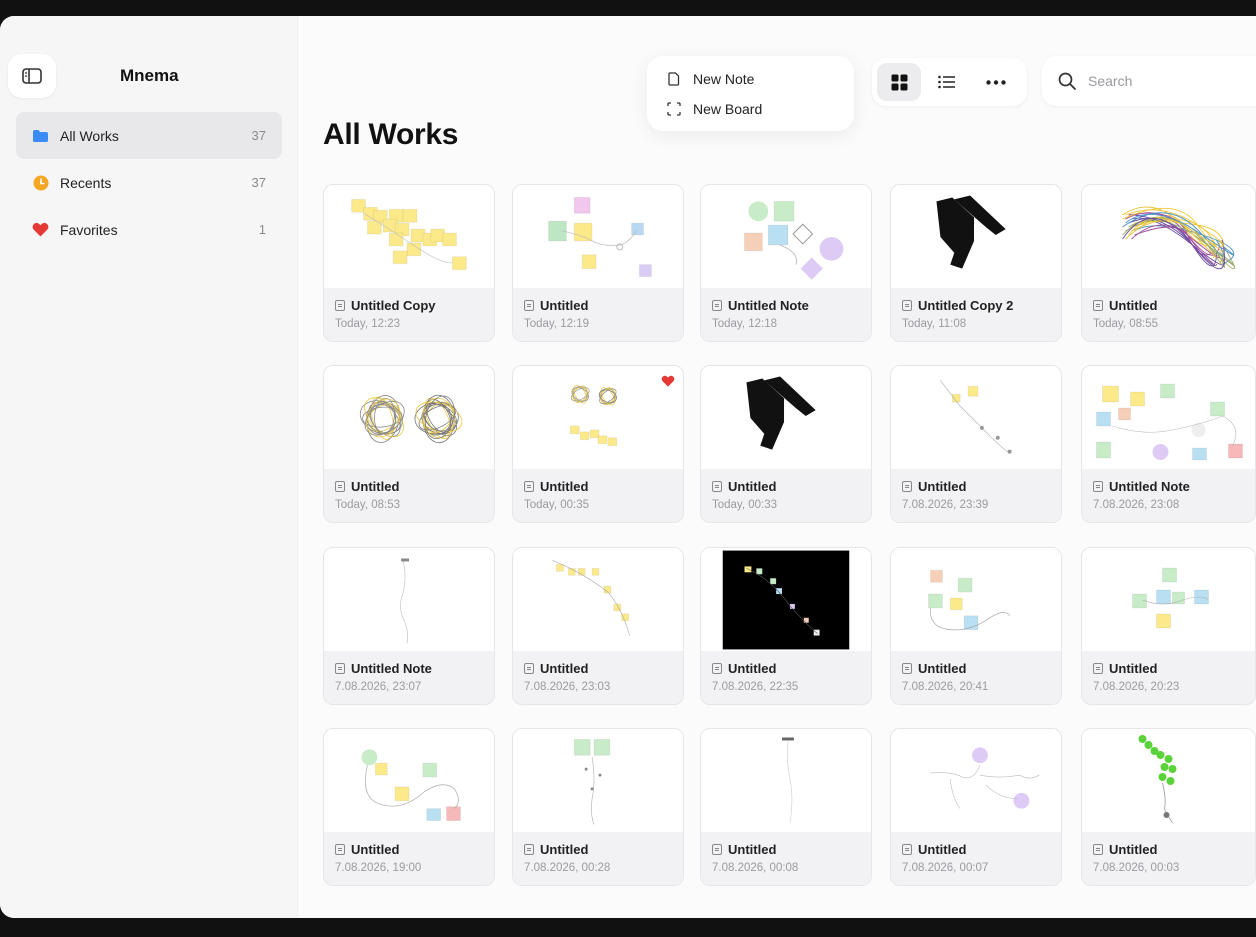 The width and height of the screenshot is (1256, 937). I want to click on grid-view-button, so click(899, 82).